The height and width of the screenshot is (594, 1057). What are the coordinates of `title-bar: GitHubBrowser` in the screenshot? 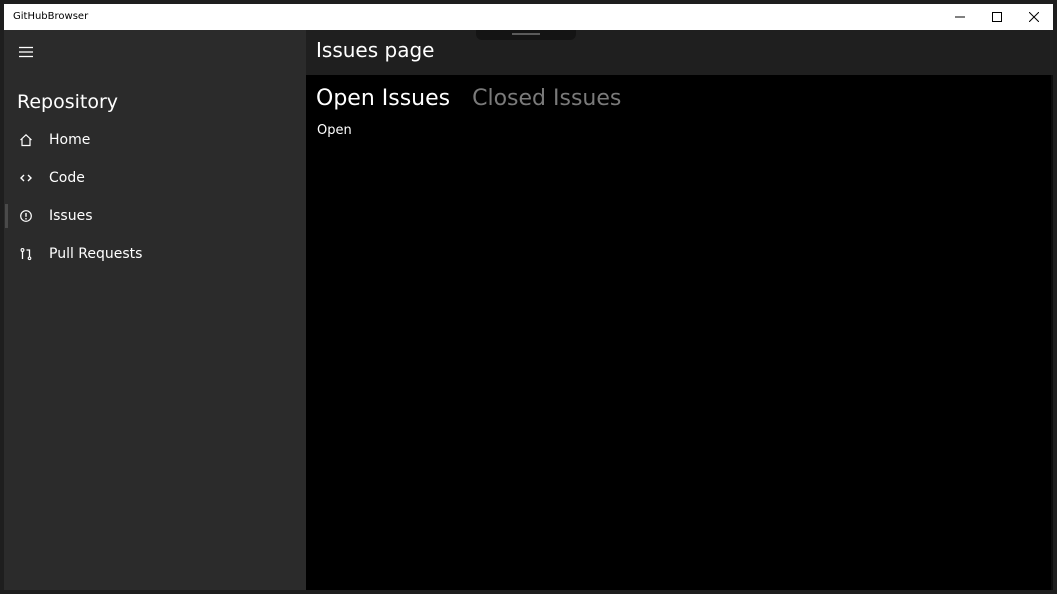 It's located at (528, 17).